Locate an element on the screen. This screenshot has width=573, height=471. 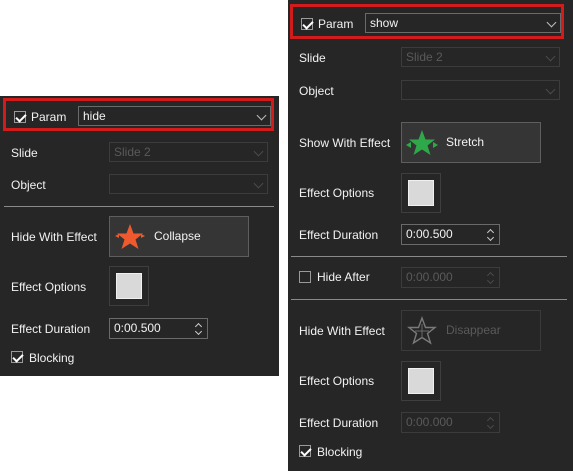
show-effect-duration-spinner: 0:00.500 is located at coordinates (450, 234).